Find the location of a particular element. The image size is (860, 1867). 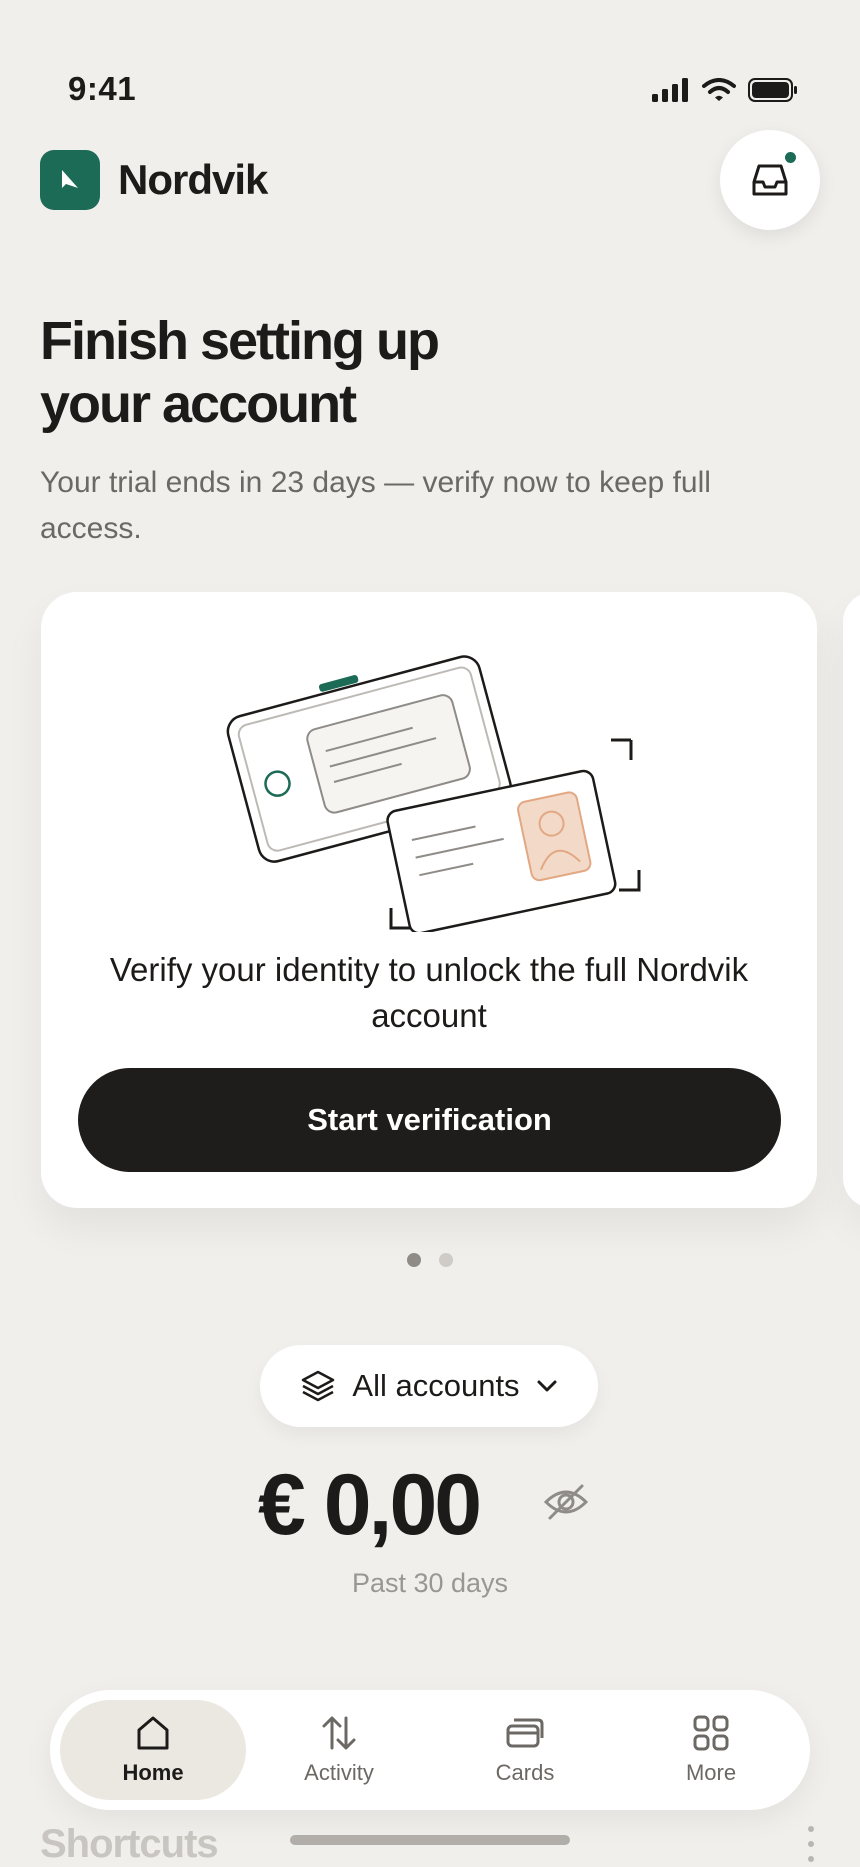

battery-icon is located at coordinates (772, 90).